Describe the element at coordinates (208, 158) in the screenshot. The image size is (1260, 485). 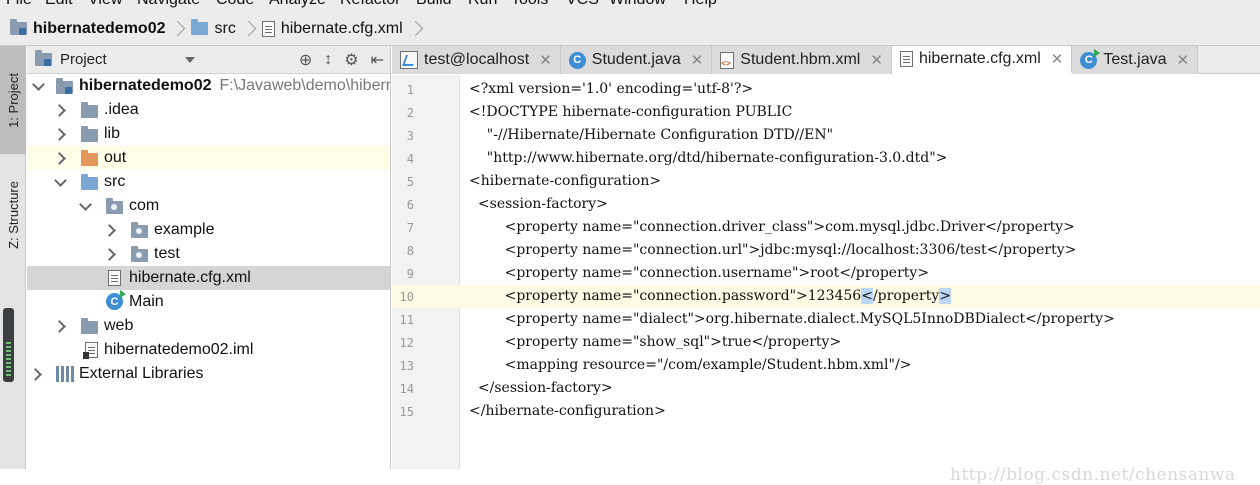
I see `tree-item-out: out` at that location.